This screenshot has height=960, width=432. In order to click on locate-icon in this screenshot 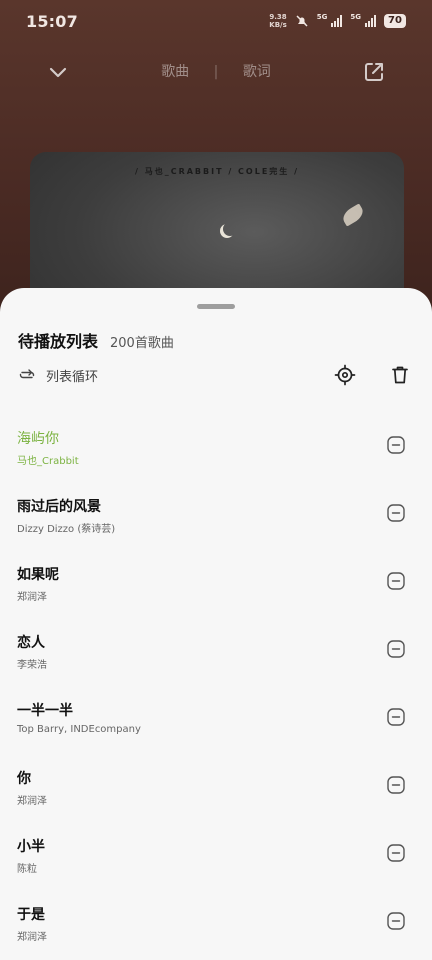, I will do `click(345, 375)`.